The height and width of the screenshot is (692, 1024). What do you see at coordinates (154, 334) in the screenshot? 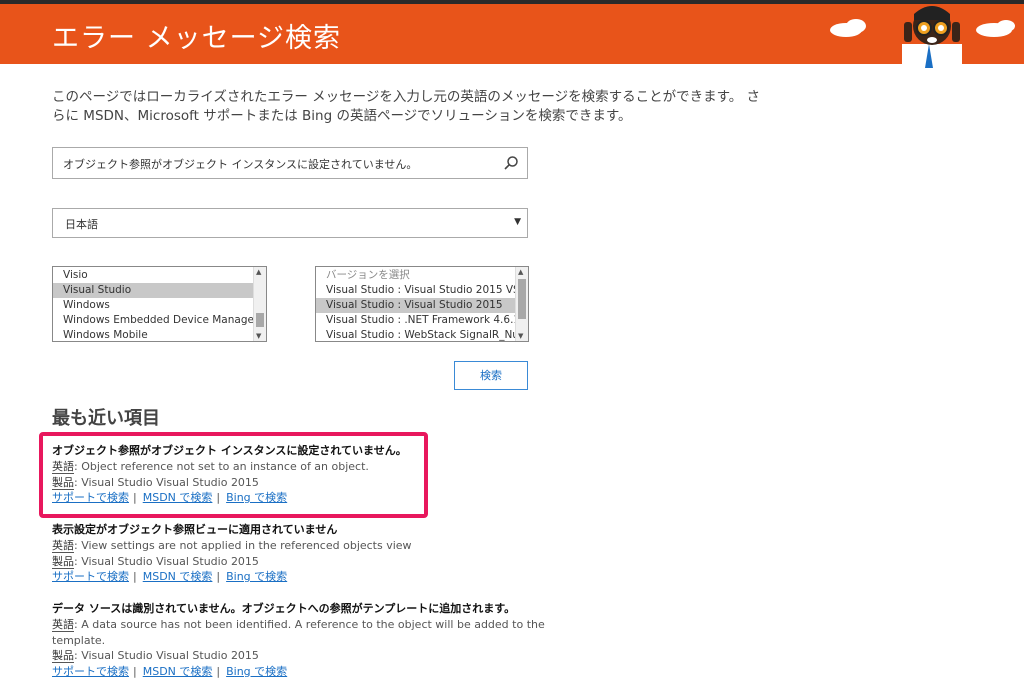
I see `product-option: Windows Mobile` at bounding box center [154, 334].